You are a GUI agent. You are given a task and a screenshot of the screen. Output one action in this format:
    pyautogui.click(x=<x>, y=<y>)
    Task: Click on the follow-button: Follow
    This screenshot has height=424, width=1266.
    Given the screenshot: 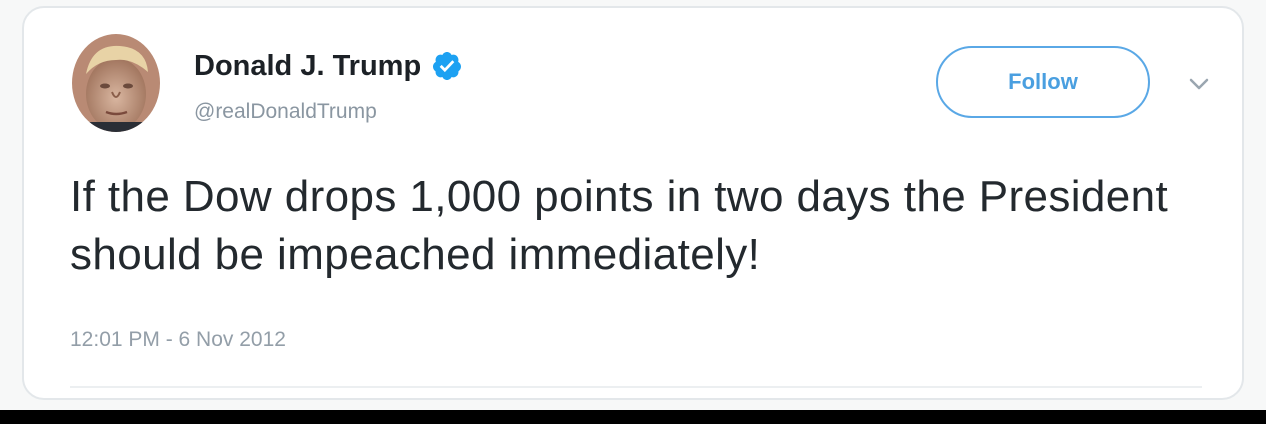 What is the action you would take?
    pyautogui.click(x=1043, y=82)
    